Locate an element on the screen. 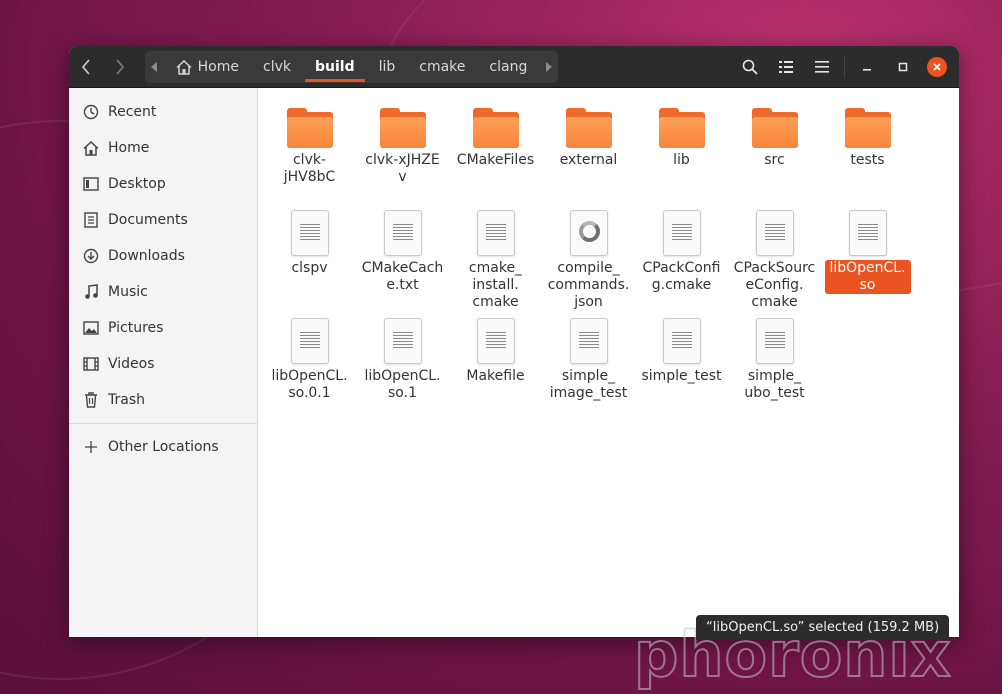  search-button is located at coordinates (750, 67).